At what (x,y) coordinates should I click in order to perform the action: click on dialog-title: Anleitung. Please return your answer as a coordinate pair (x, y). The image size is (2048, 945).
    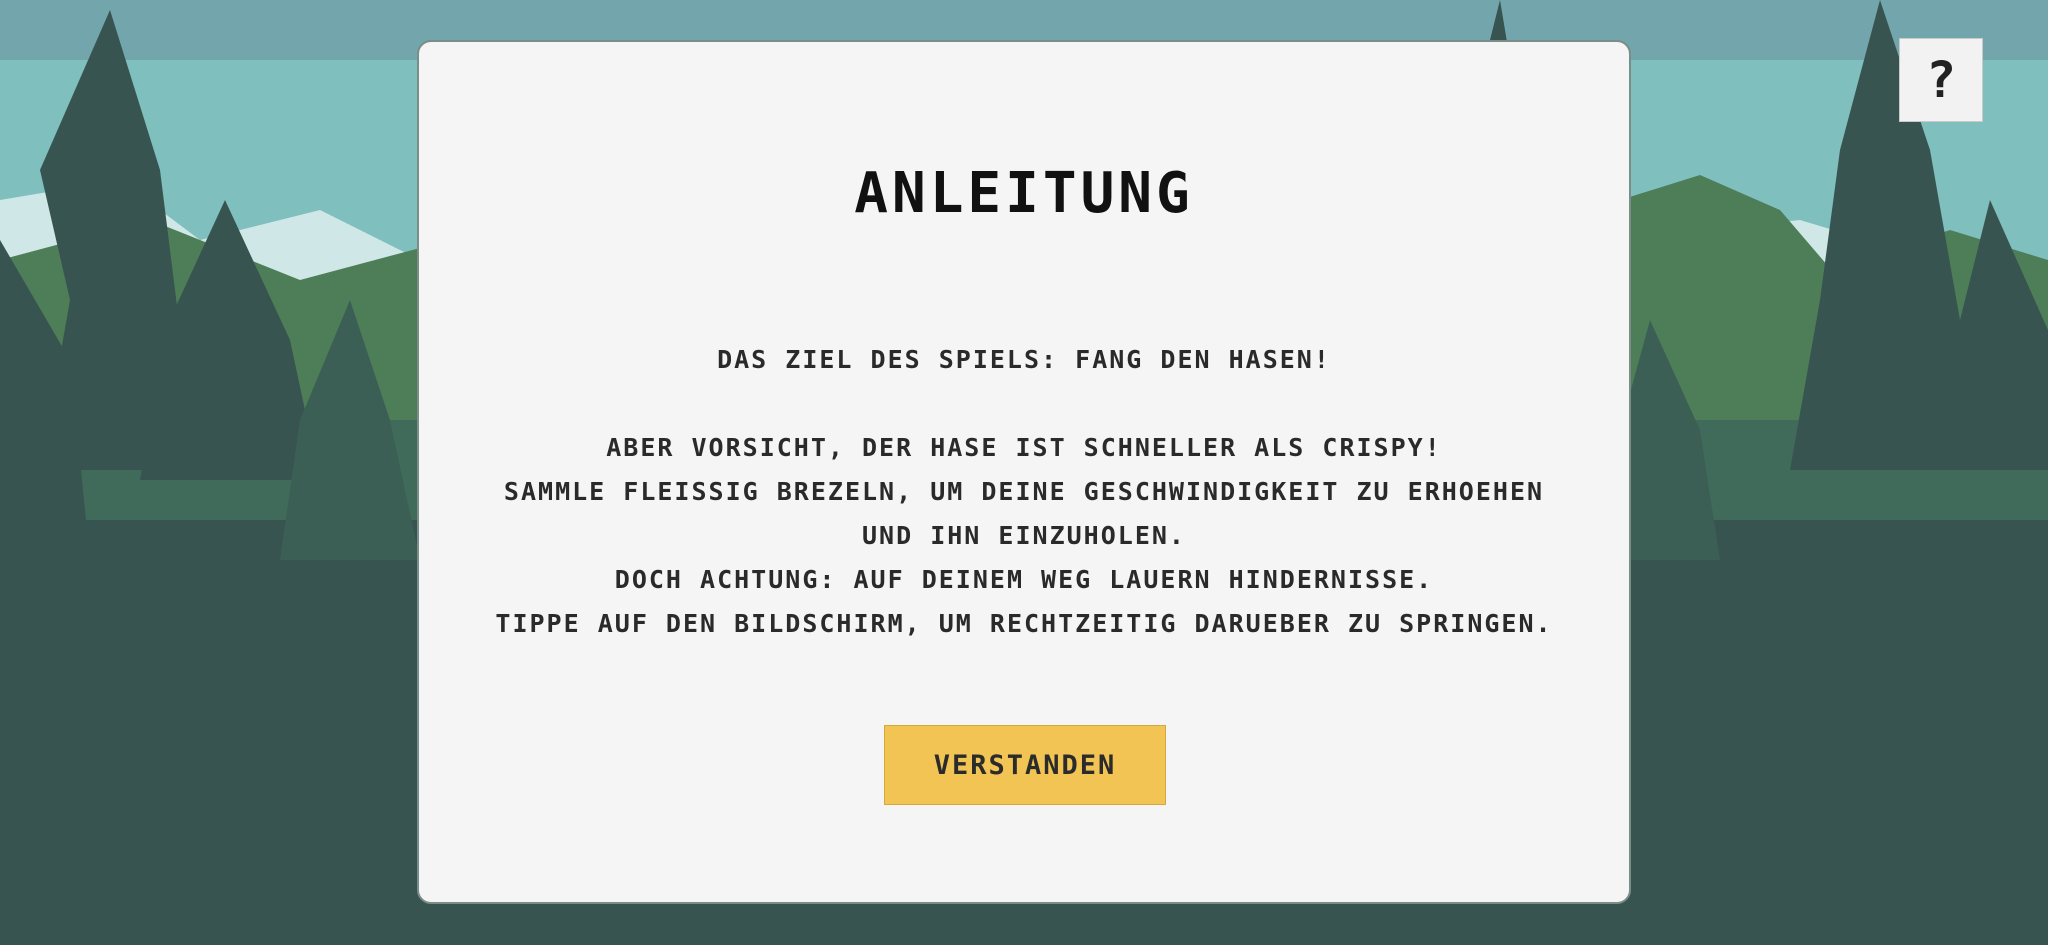
    Looking at the image, I should click on (1024, 193).